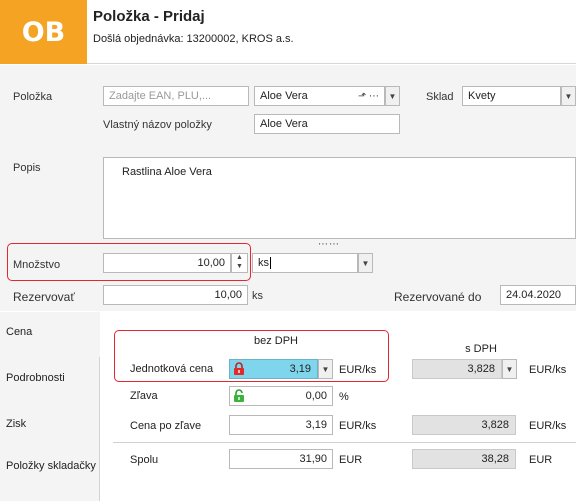  I want to click on cena-po-zlave-label: Cena po zľave, so click(166, 426).